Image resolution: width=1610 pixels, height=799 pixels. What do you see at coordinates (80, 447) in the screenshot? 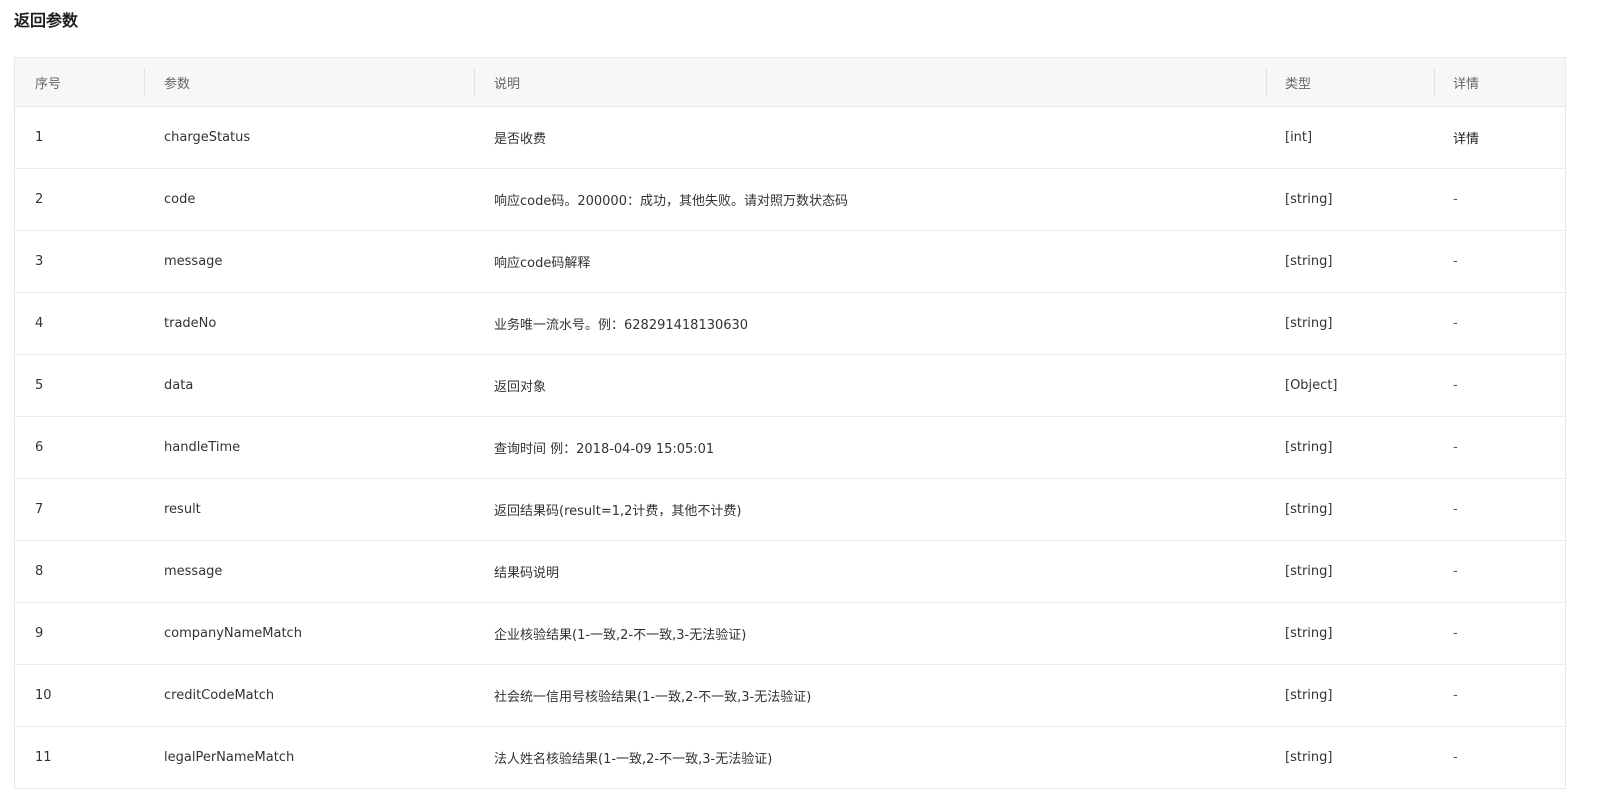
I see `row-no-cell: 6` at bounding box center [80, 447].